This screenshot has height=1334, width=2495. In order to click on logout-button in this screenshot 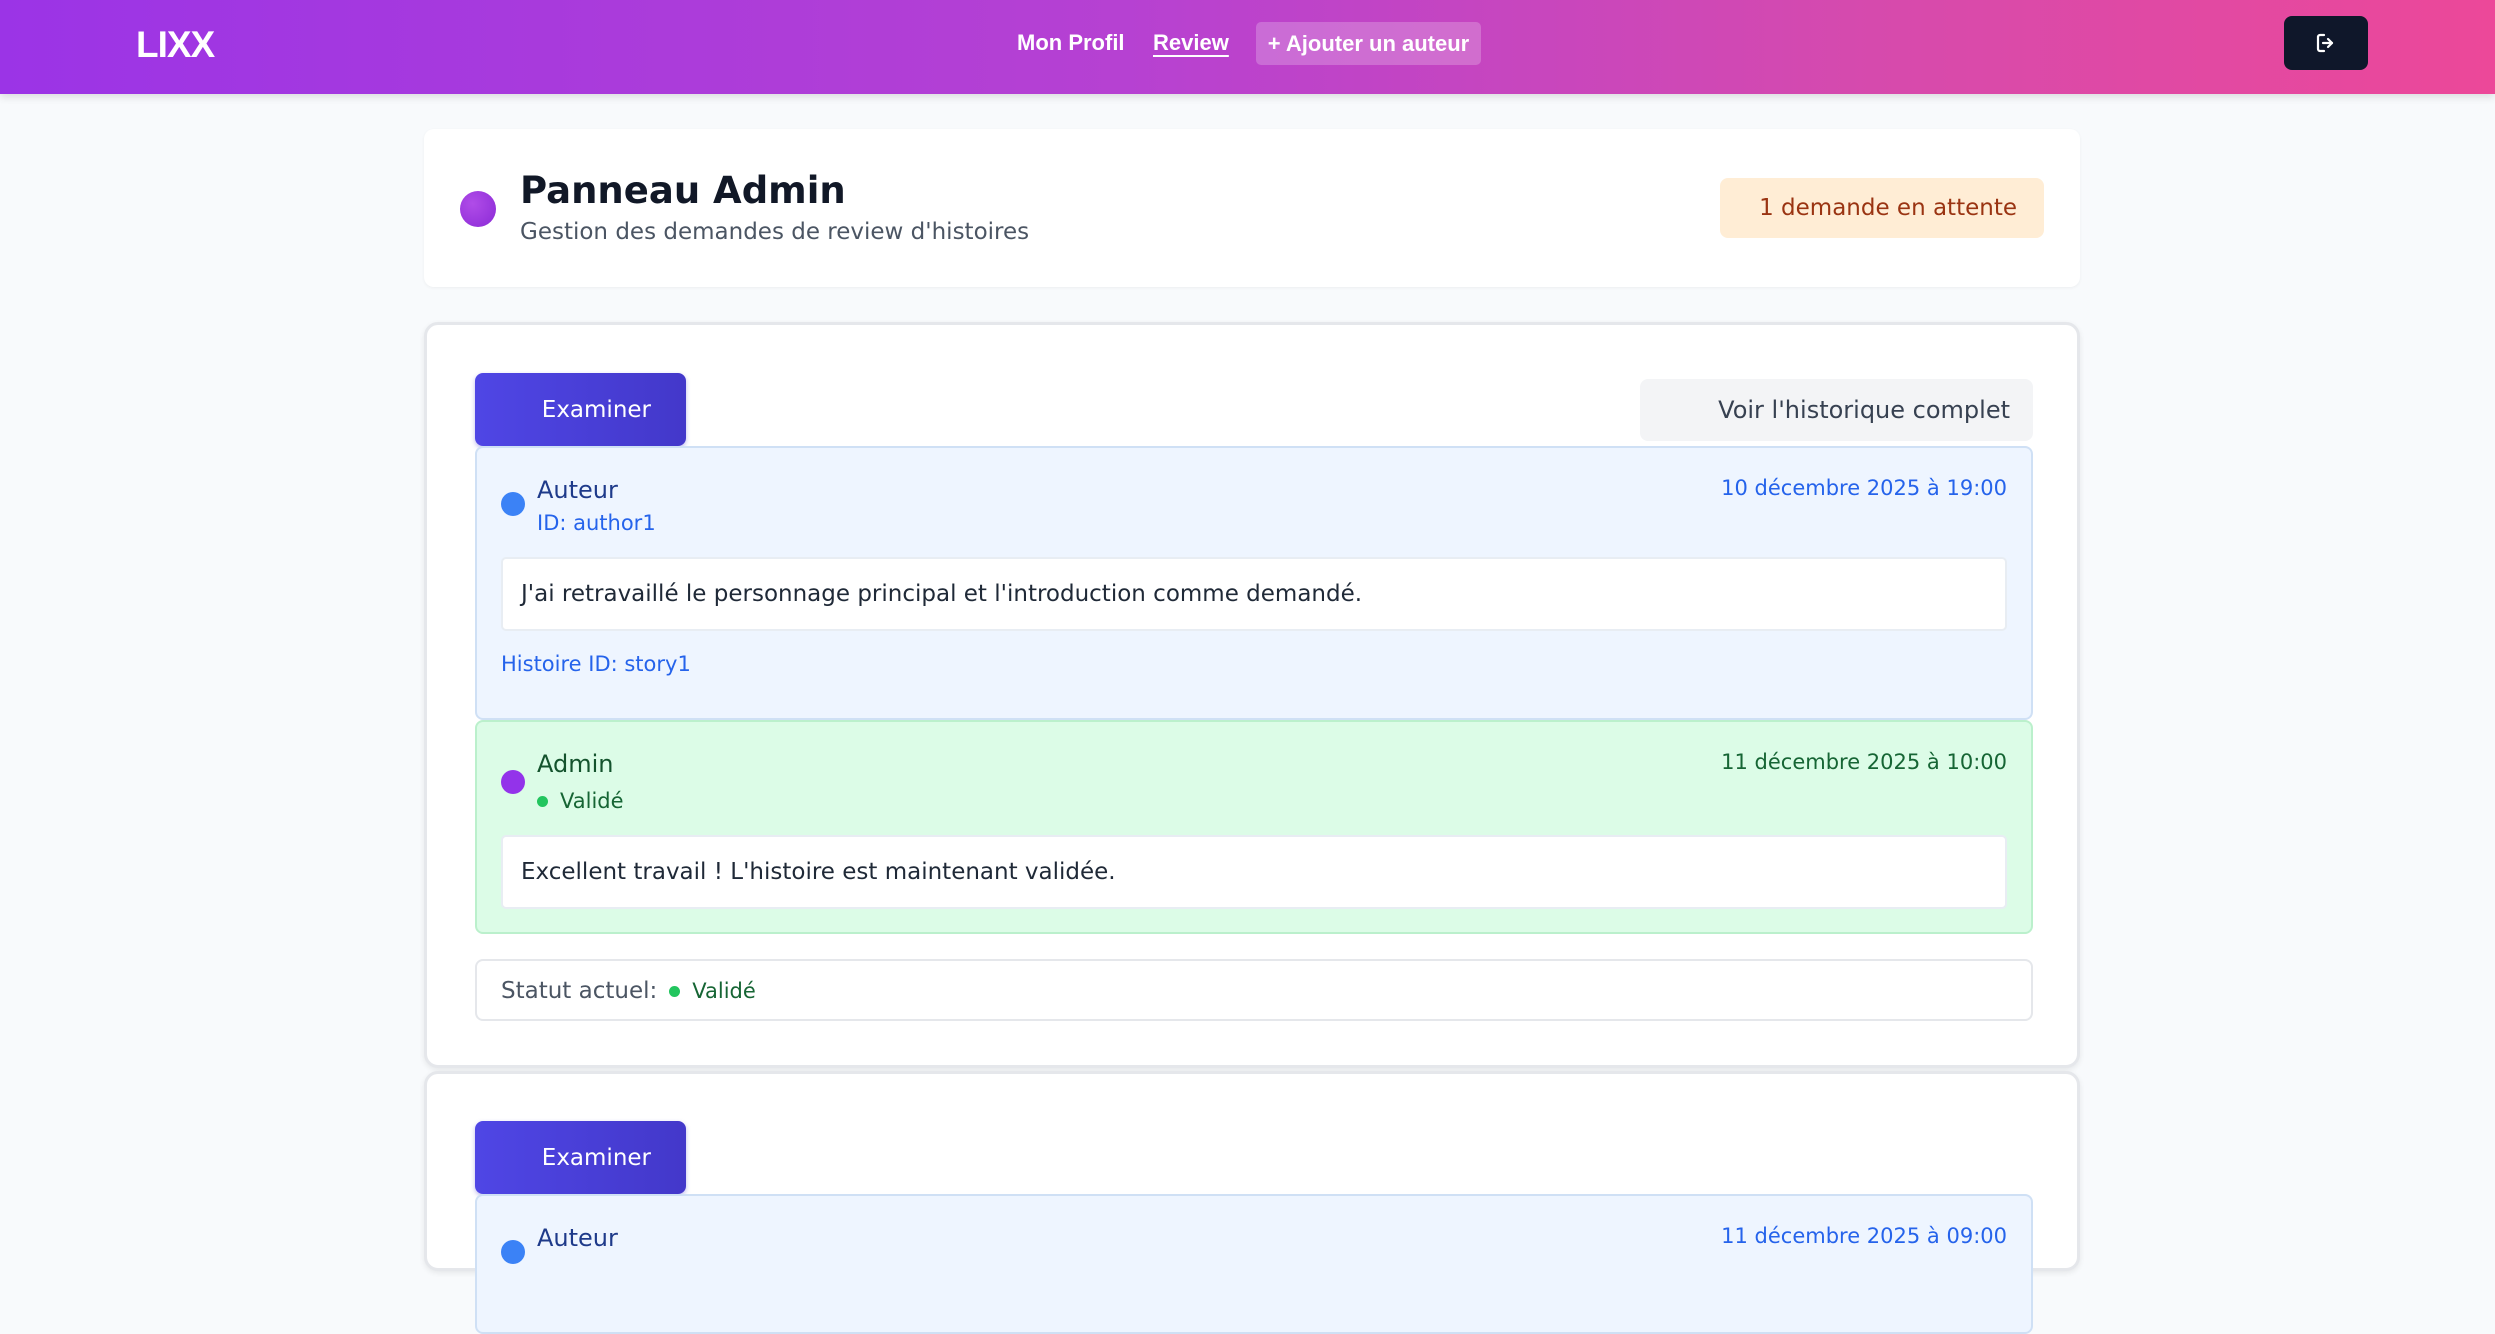, I will do `click(2326, 43)`.